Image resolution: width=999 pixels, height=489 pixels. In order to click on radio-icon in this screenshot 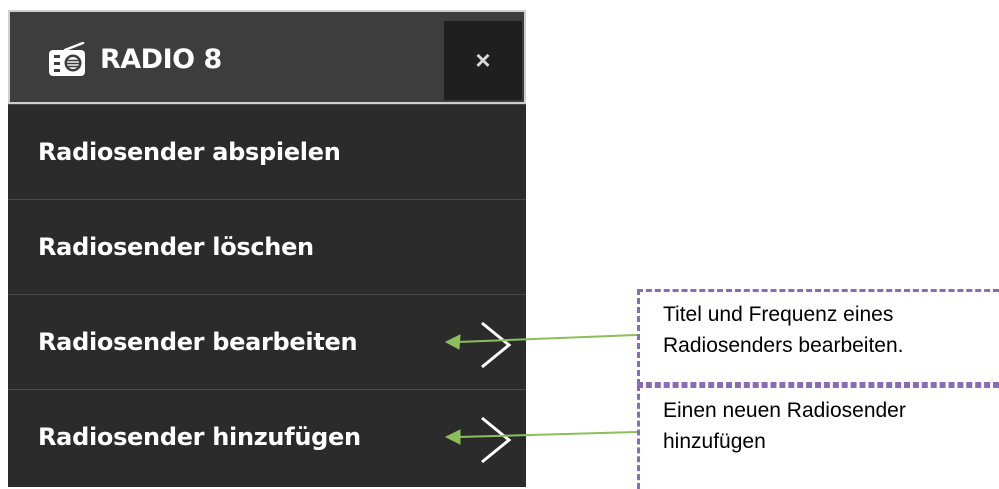, I will do `click(67, 59)`.